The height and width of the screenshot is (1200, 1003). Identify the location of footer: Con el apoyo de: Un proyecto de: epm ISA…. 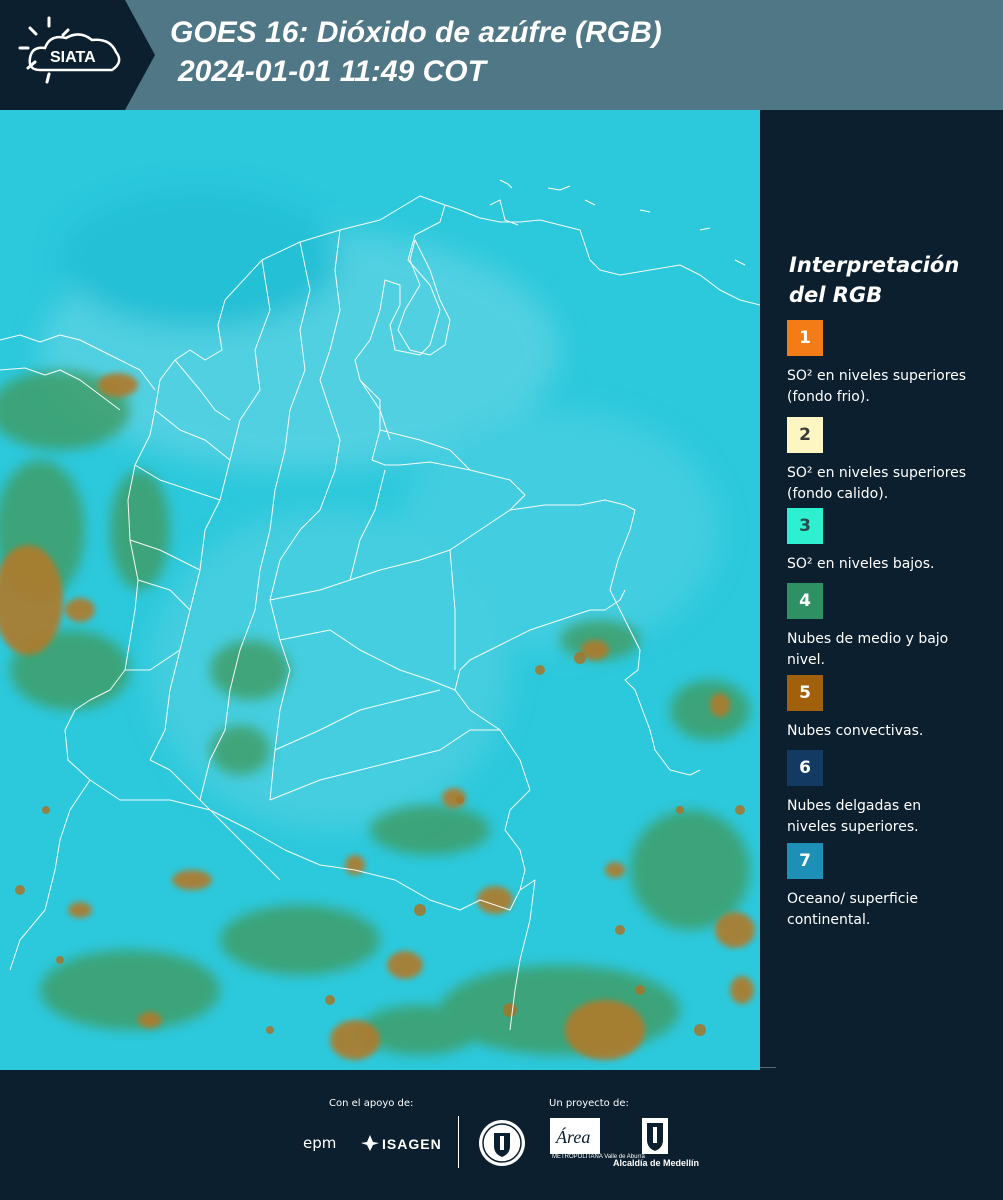
(501, 1135).